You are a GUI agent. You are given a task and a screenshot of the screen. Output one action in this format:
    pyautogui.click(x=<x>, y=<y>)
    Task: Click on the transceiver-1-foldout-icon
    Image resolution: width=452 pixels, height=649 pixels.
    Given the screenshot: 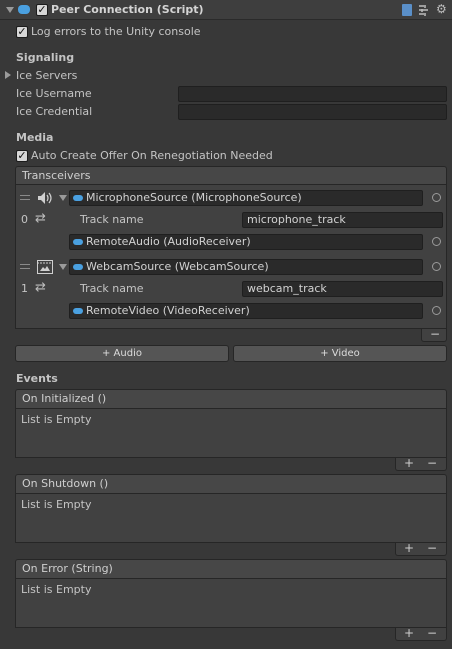 What is the action you would take?
    pyautogui.click(x=63, y=267)
    